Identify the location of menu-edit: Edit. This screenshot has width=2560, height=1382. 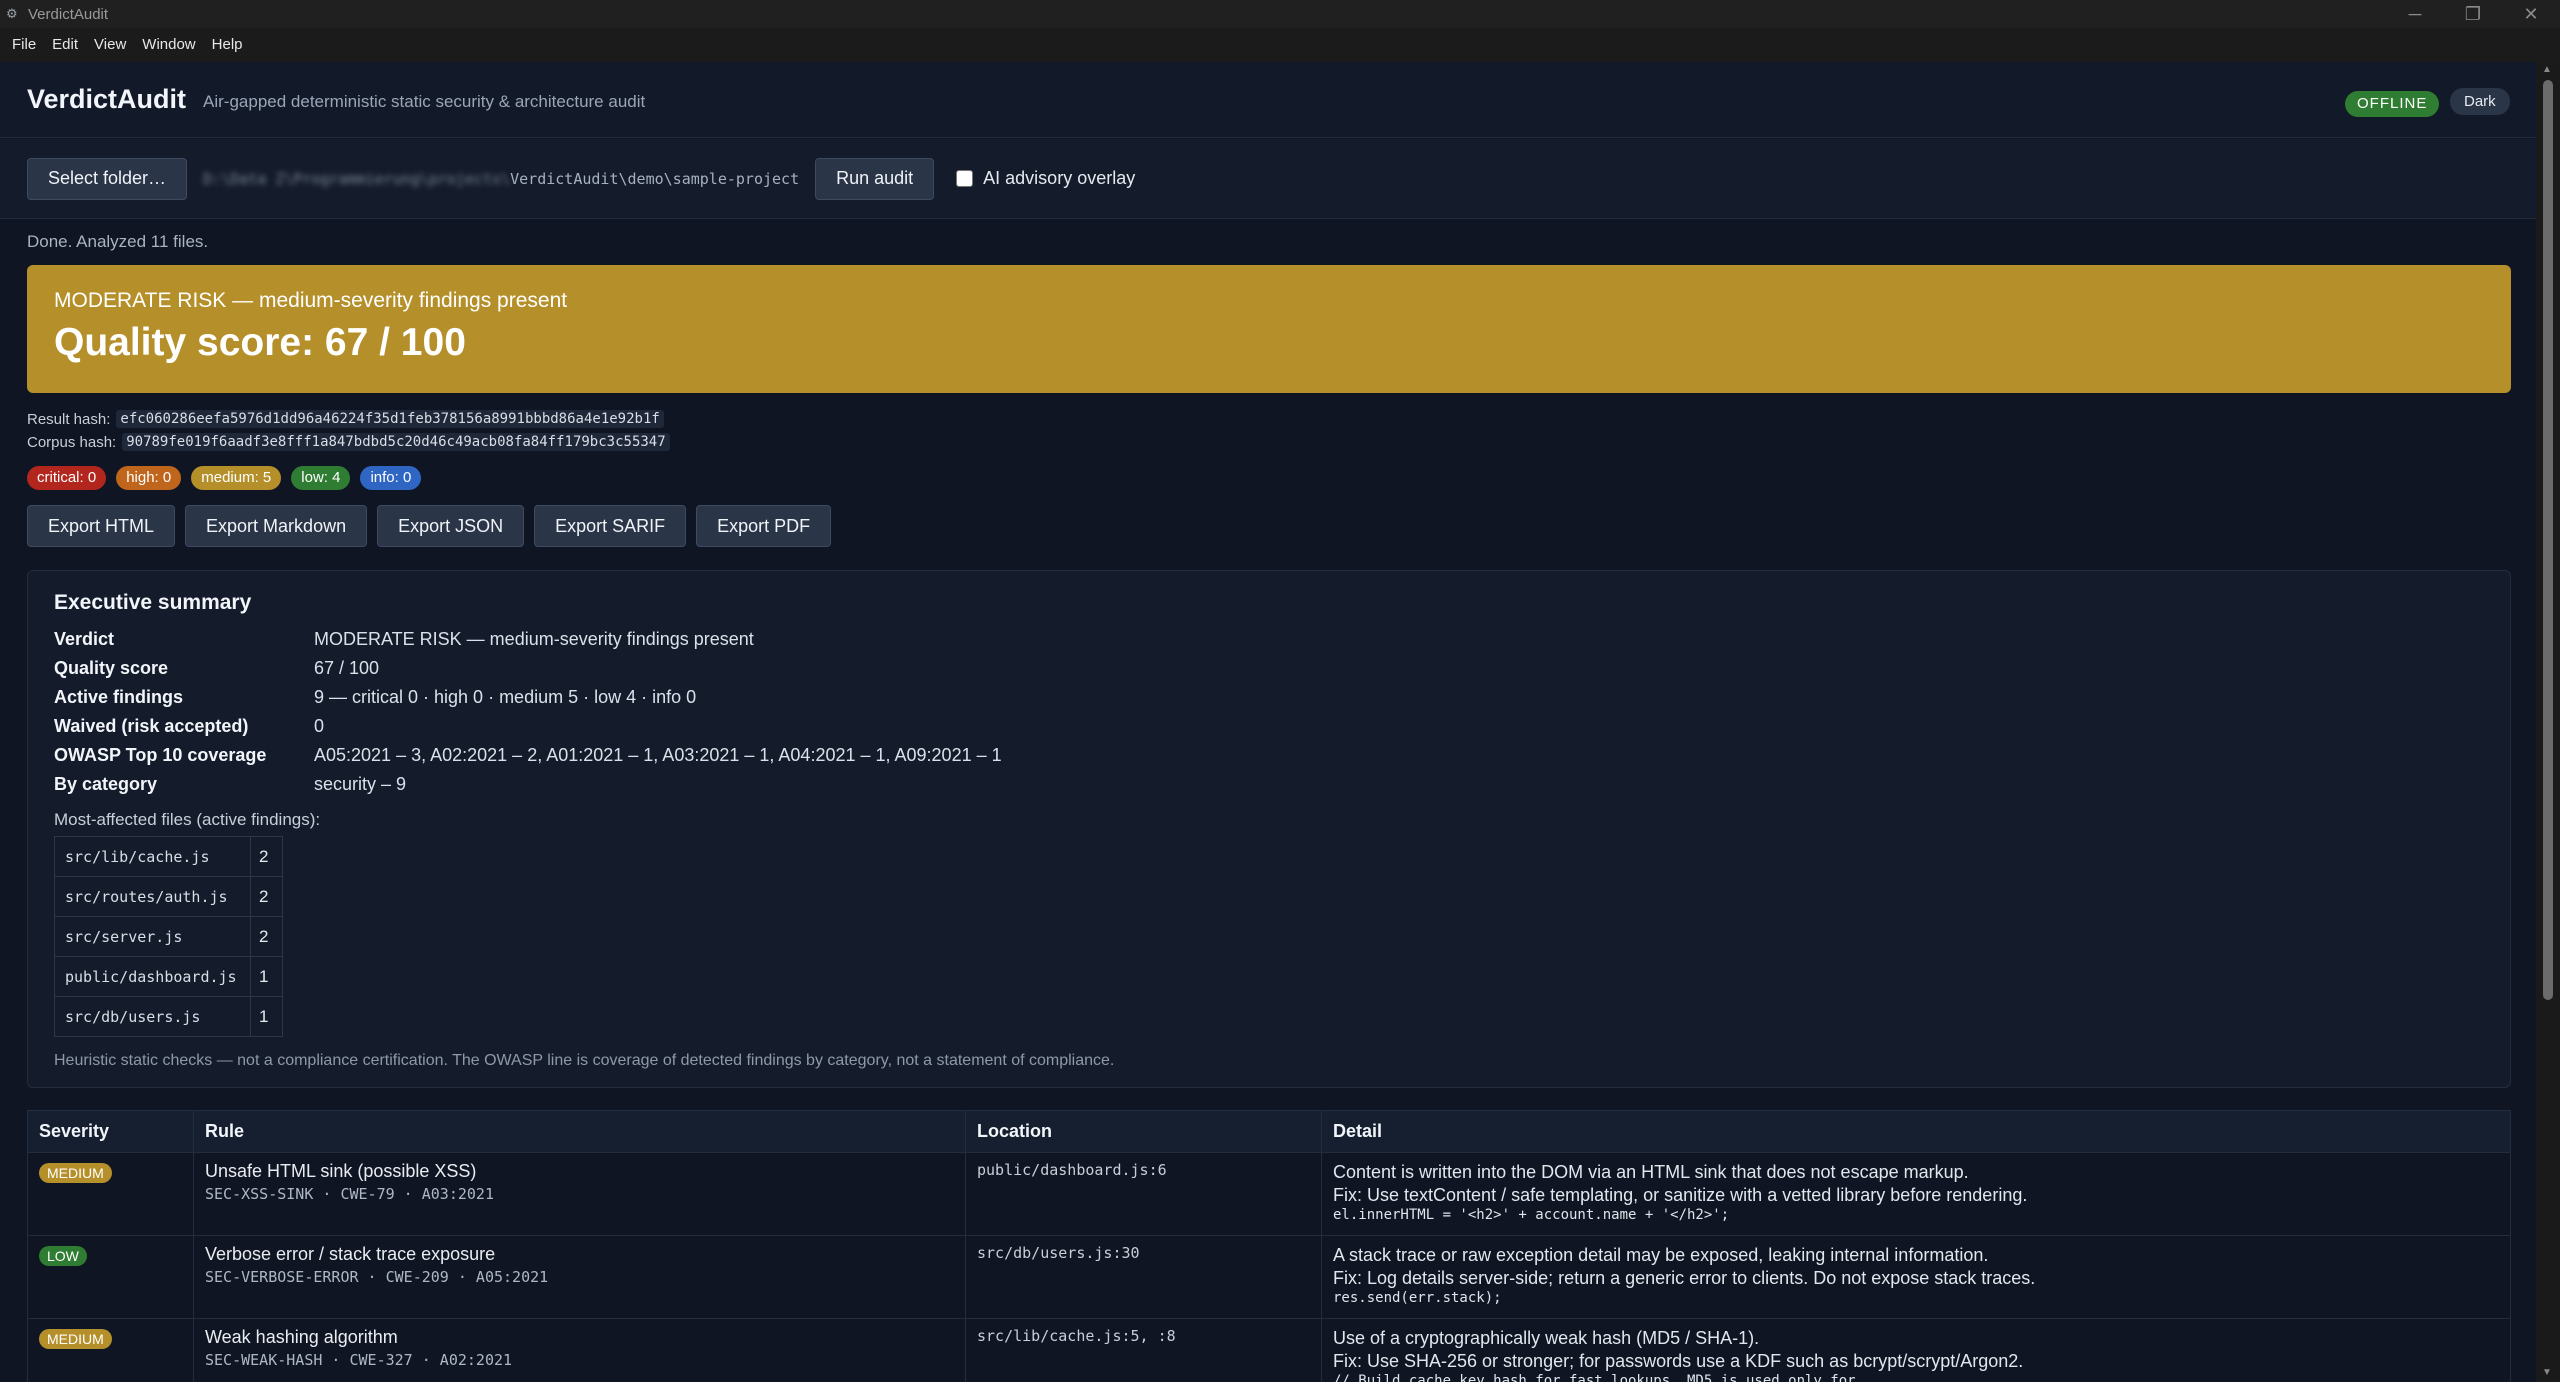
(65, 45).